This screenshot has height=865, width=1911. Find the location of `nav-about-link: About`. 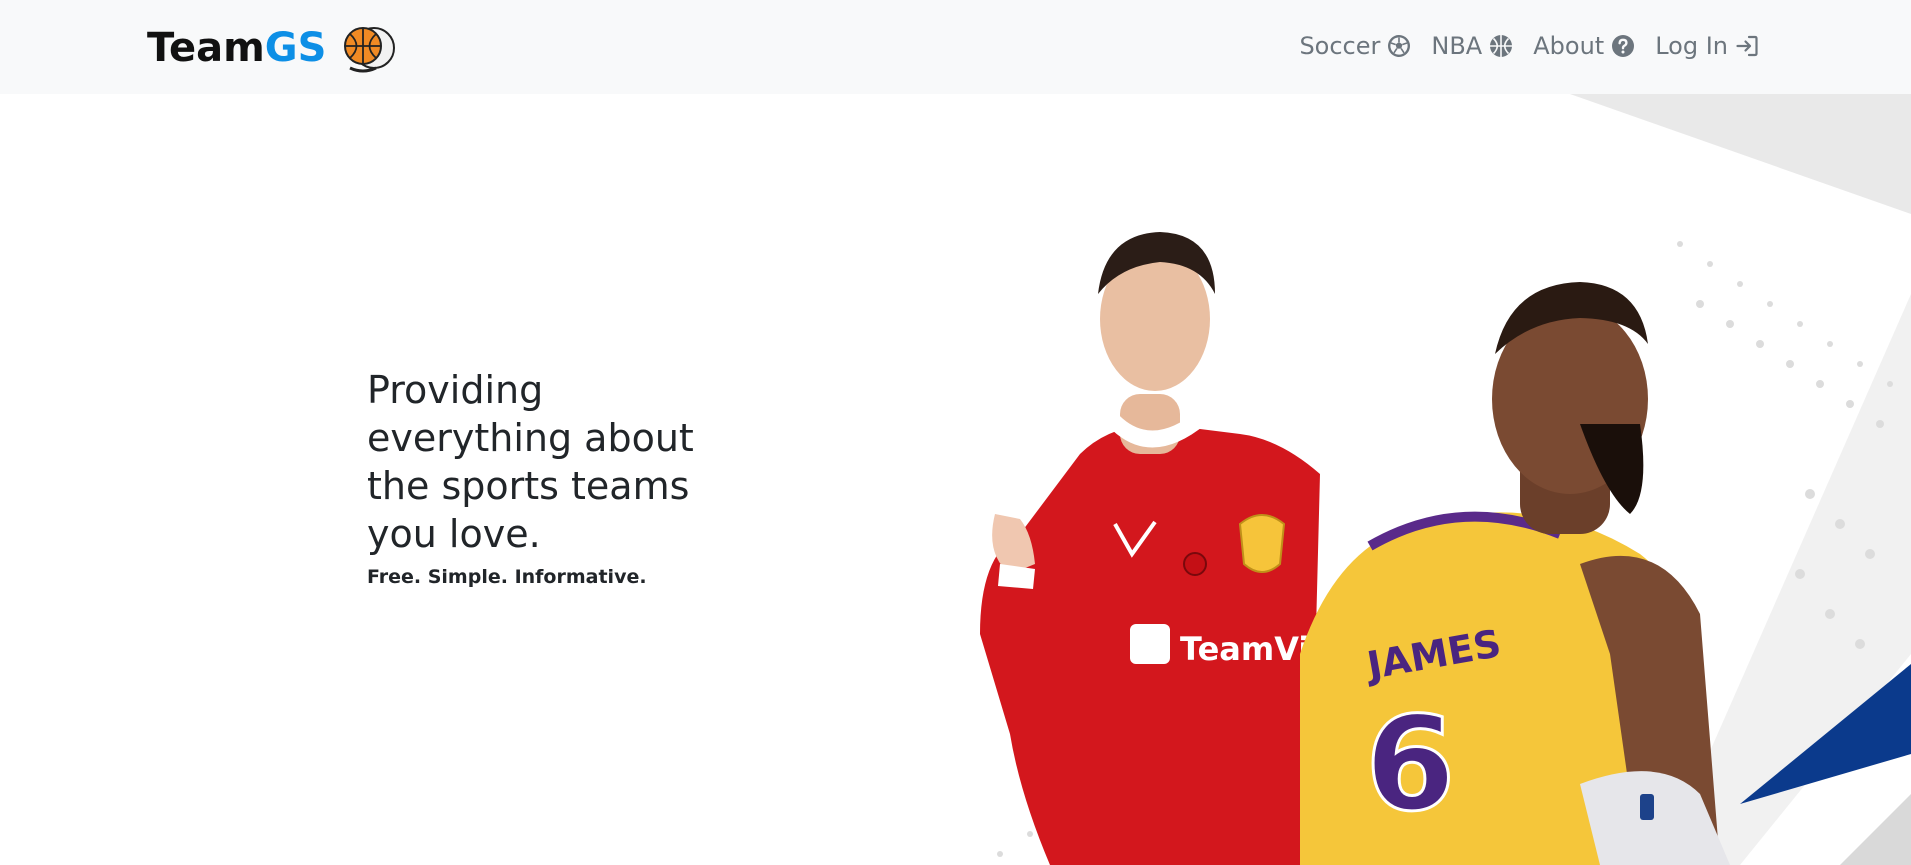

nav-about-link: About is located at coordinates (1584, 46).